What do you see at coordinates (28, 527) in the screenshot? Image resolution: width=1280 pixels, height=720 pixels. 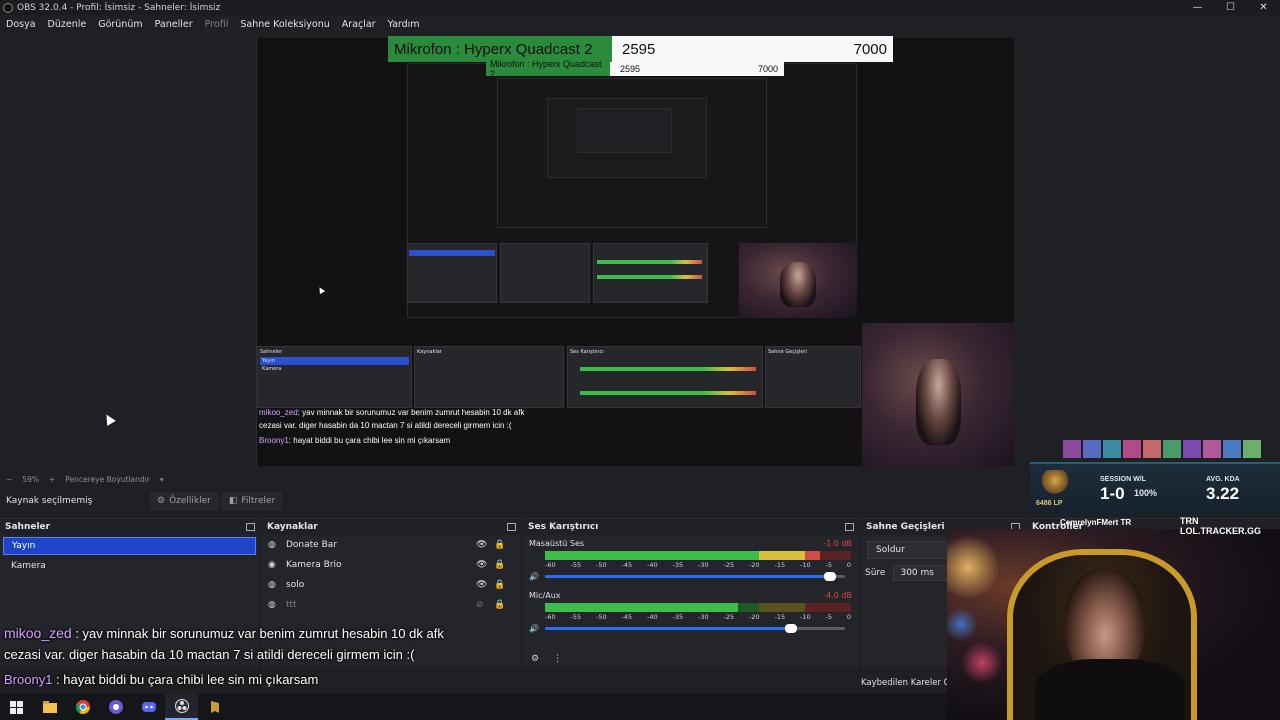 I see `scenes-dock-label: Sahneler` at bounding box center [28, 527].